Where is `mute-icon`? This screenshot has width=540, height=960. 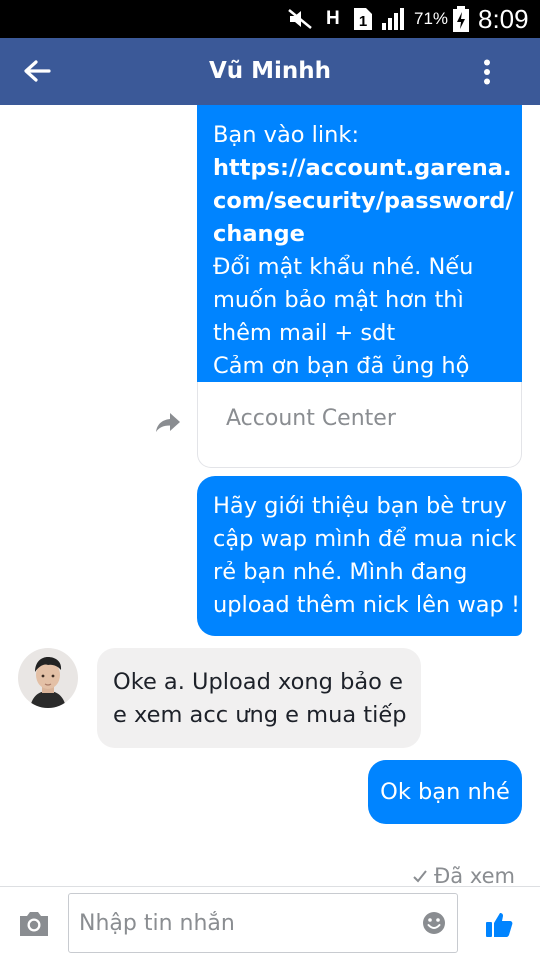 mute-icon is located at coordinates (300, 19).